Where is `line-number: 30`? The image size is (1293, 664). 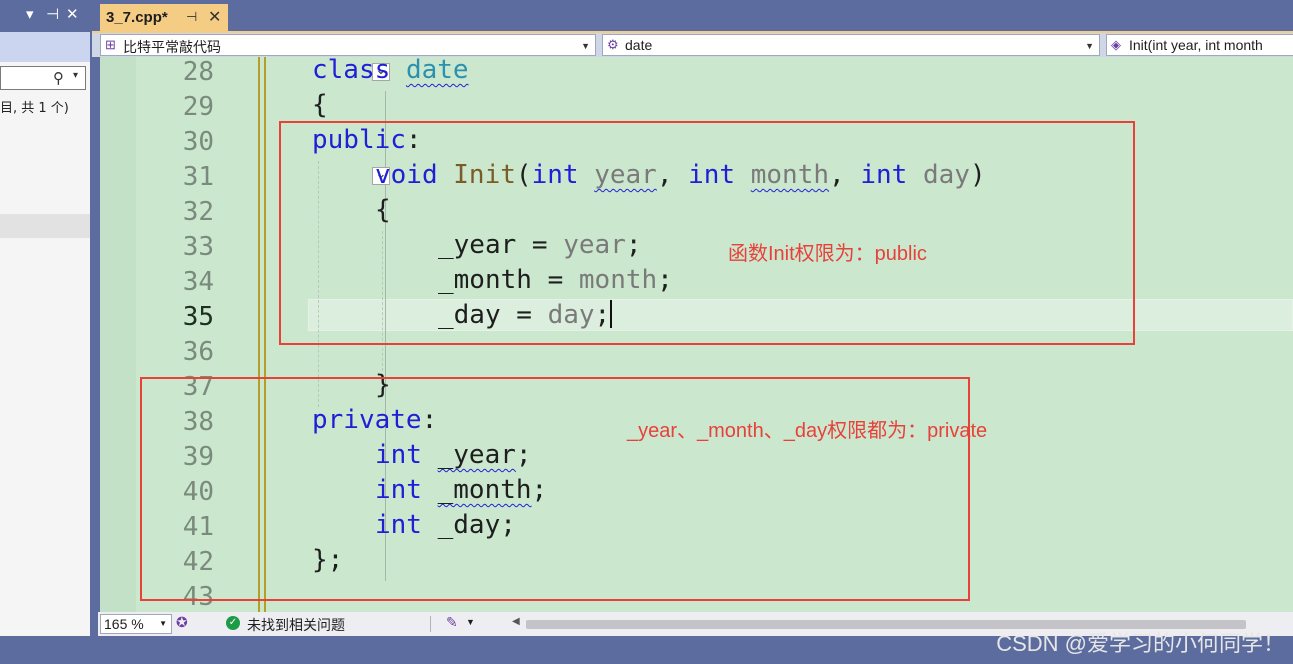 line-number: 30 is located at coordinates (198, 142).